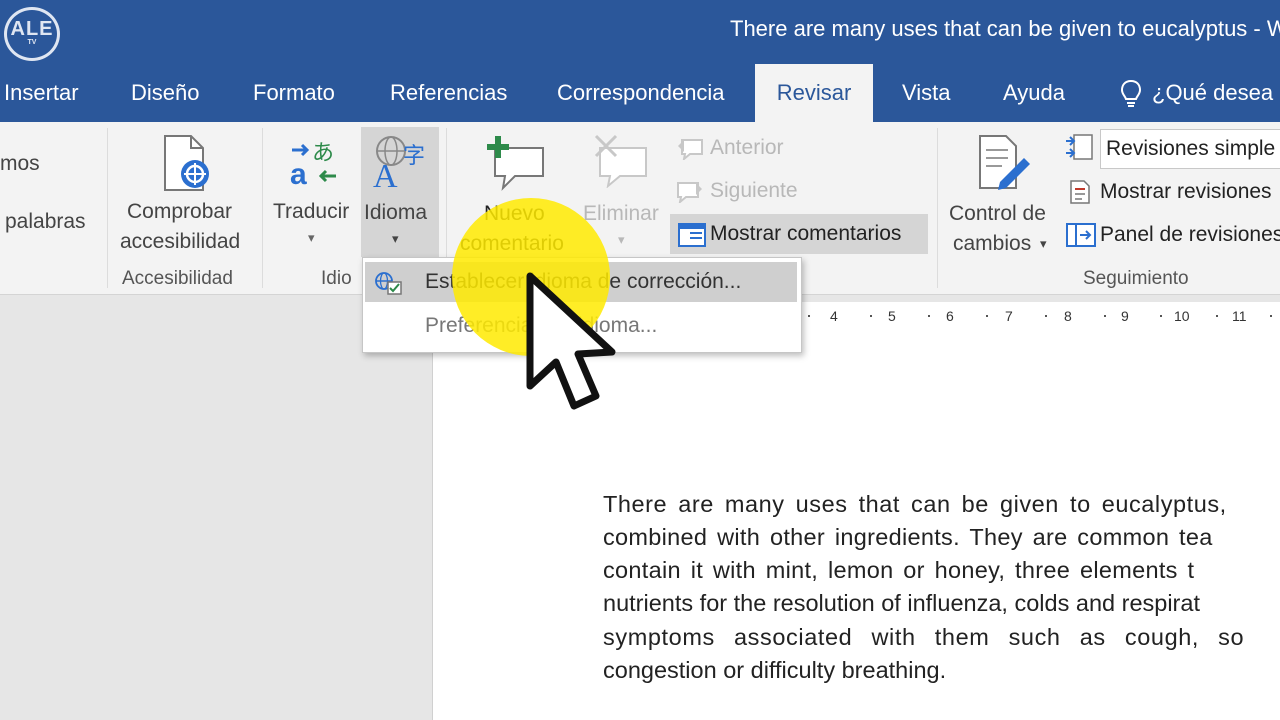  What do you see at coordinates (448, 93) in the screenshot?
I see `tab-referencias: Referencias` at bounding box center [448, 93].